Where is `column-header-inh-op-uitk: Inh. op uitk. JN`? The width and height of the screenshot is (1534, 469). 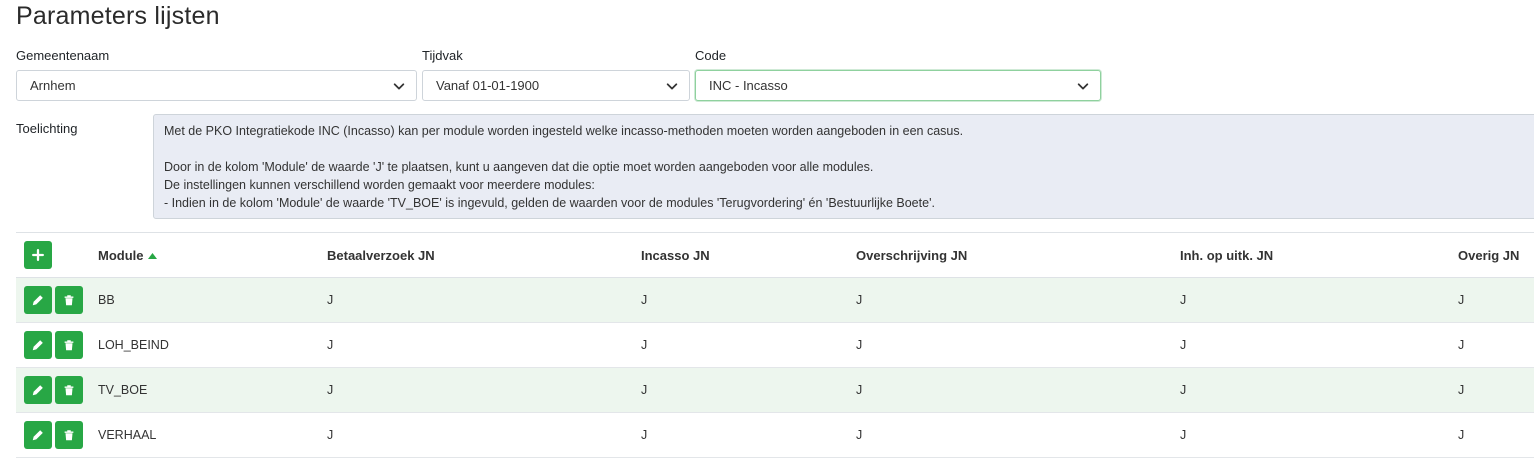
column-header-inh-op-uitk: Inh. op uitk. JN is located at coordinates (1319, 255).